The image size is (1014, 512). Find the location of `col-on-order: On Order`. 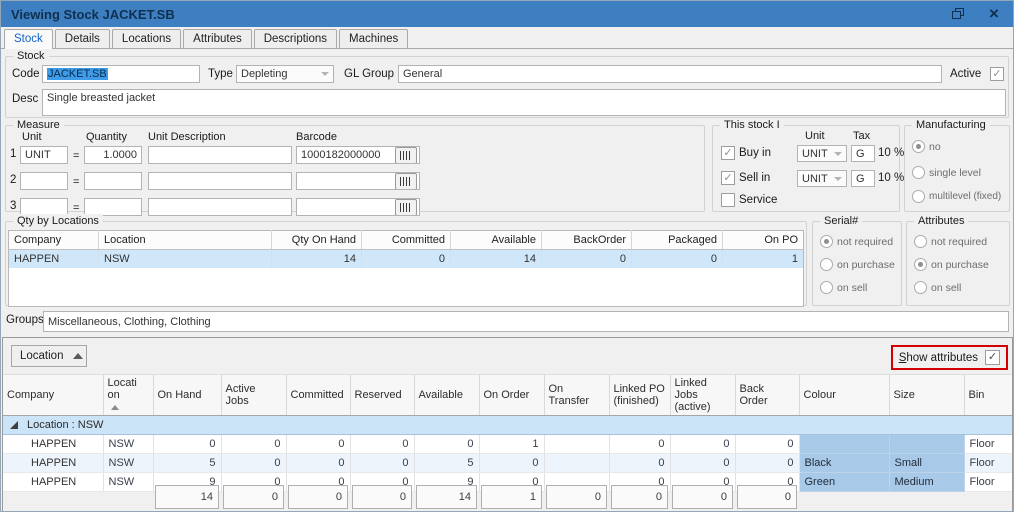

col-on-order: On Order is located at coordinates (512, 395).